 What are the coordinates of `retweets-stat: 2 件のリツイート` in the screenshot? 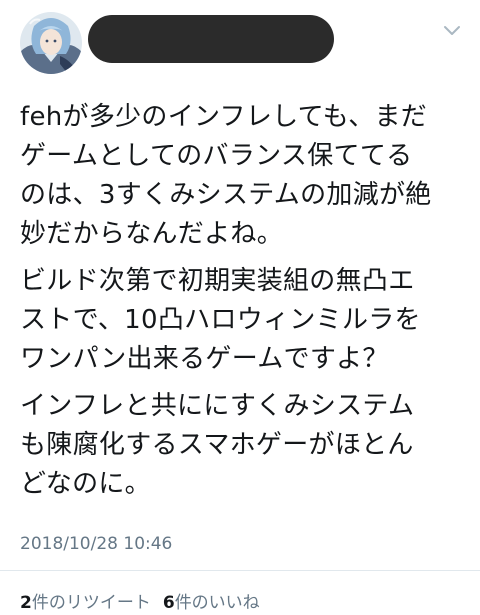 It's located at (85, 600).